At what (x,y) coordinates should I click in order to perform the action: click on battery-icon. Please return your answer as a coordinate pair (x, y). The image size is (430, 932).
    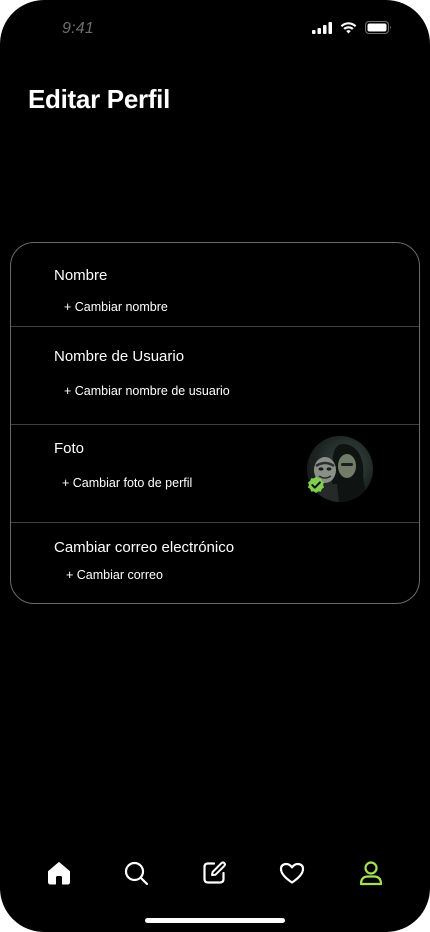
    Looking at the image, I should click on (378, 27).